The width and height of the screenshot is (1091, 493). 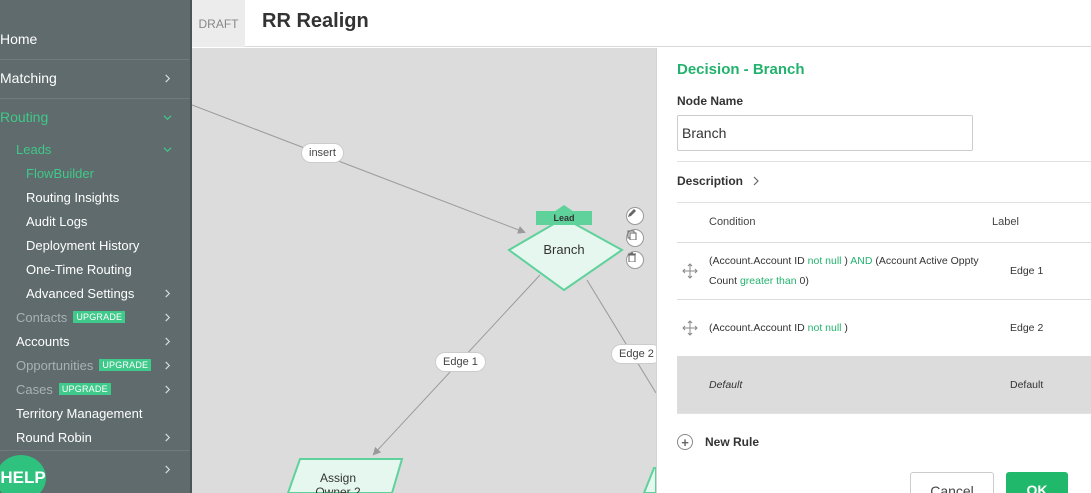 I want to click on sidebar-item-home: Home, so click(x=95, y=39).